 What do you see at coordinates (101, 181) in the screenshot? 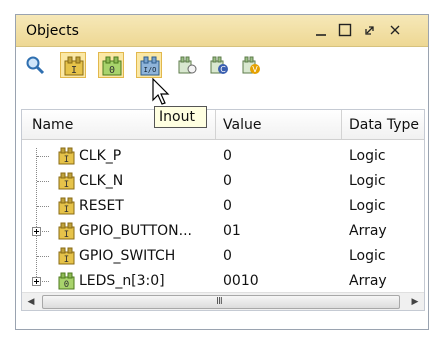
I see `signal-name: CLK_N` at bounding box center [101, 181].